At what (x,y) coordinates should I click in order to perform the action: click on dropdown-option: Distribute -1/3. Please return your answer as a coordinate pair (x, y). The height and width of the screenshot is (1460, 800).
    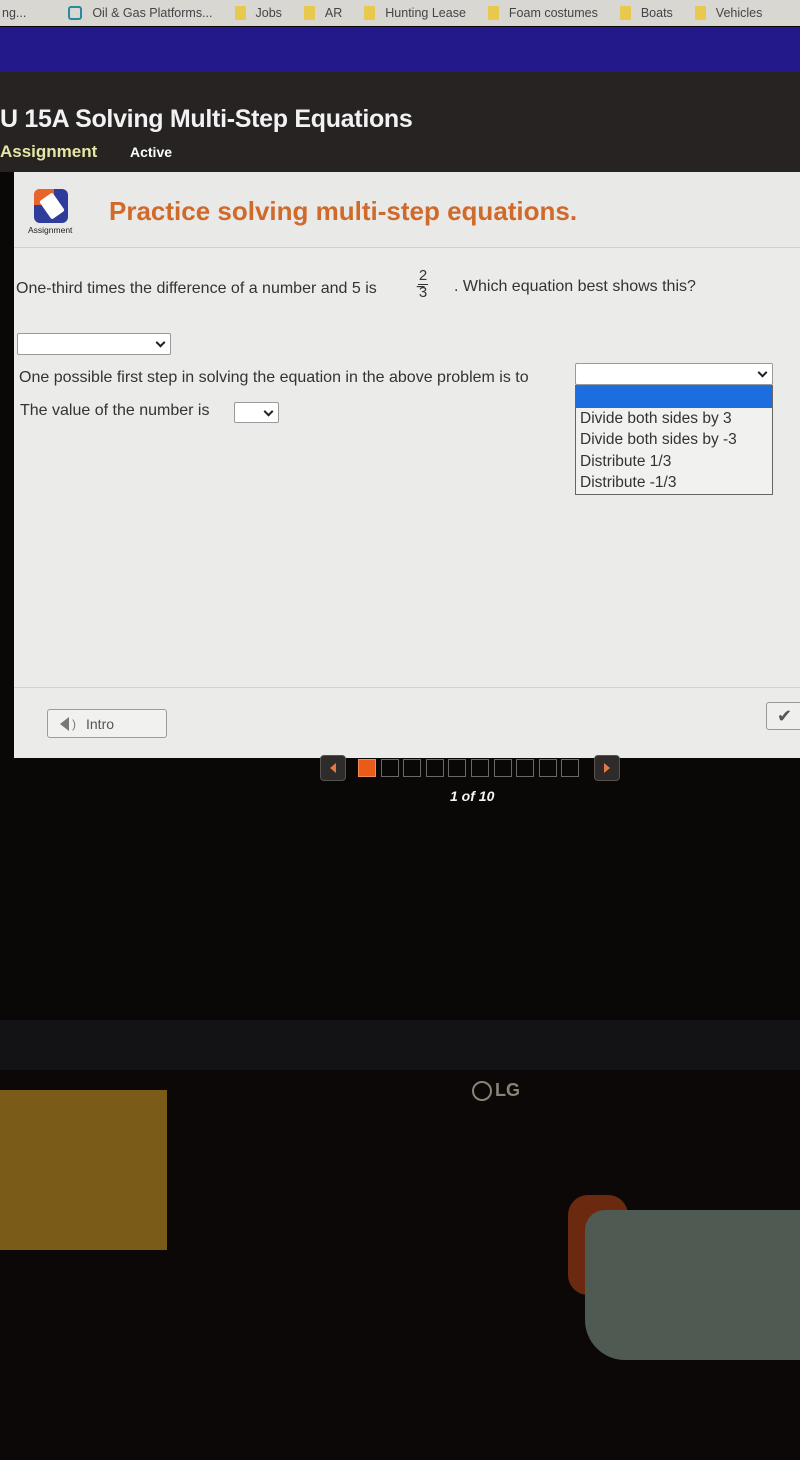
    Looking at the image, I should click on (674, 483).